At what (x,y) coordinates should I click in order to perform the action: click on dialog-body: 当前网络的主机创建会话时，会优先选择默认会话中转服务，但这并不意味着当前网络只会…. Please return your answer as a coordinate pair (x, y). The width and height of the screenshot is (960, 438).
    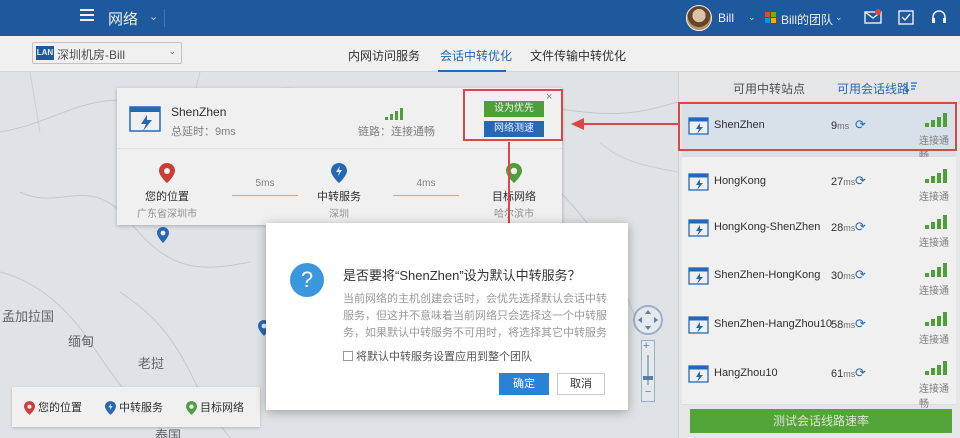
    Looking at the image, I should click on (475, 316).